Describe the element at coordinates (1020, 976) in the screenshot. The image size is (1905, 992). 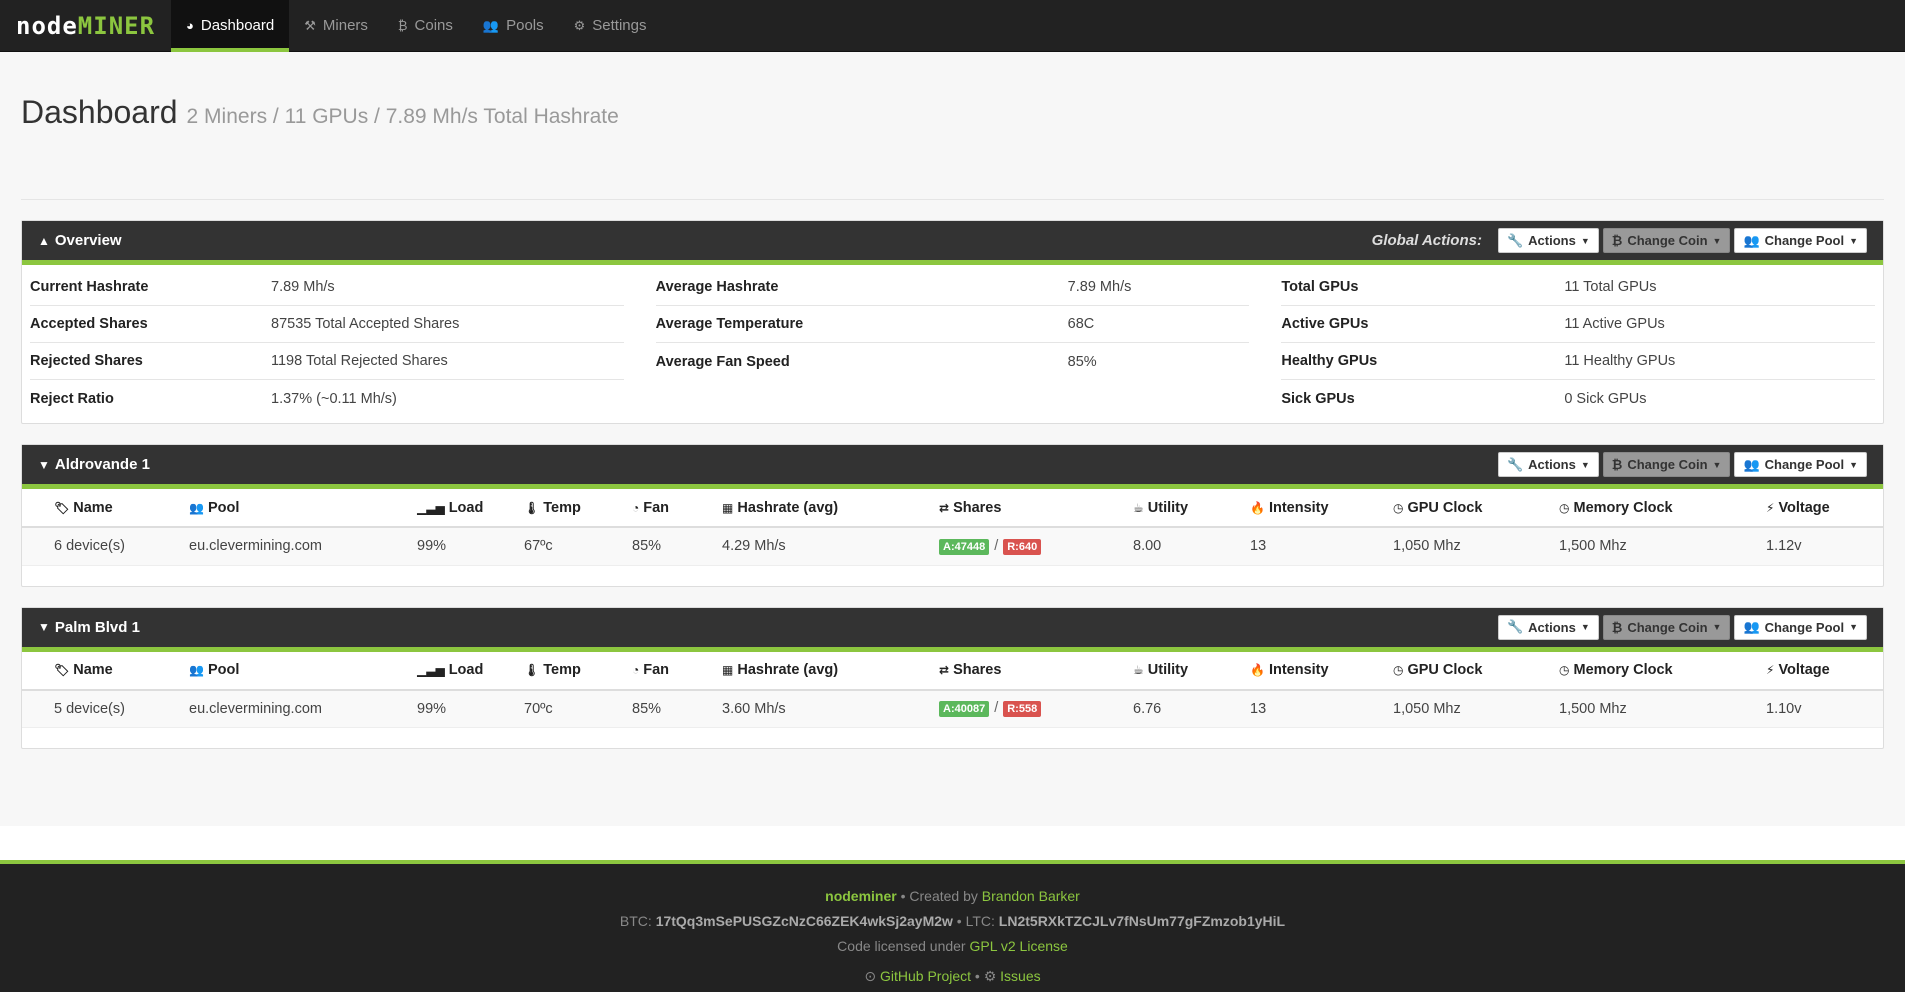
I see `issues-link: Issues` at that location.